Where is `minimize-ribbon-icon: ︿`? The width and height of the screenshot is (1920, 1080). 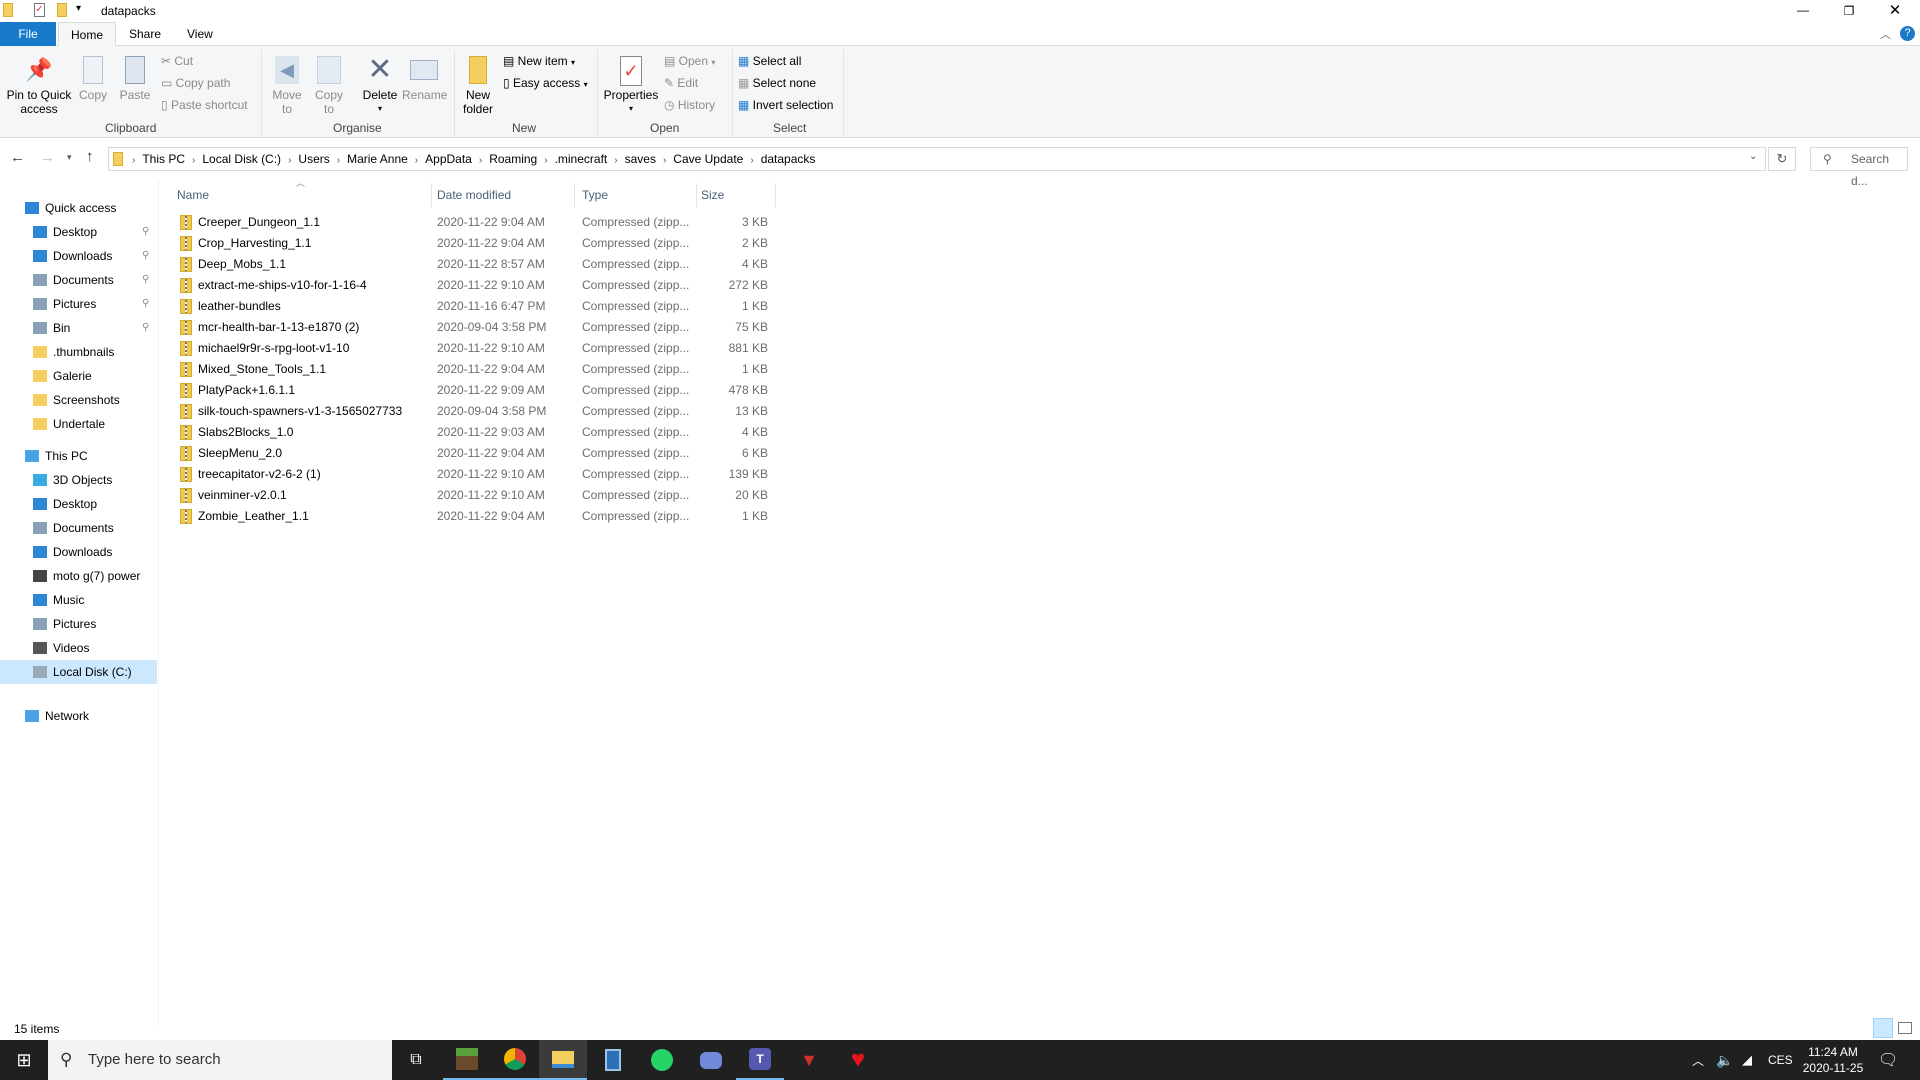 minimize-ribbon-icon: ︿ is located at coordinates (1885, 34).